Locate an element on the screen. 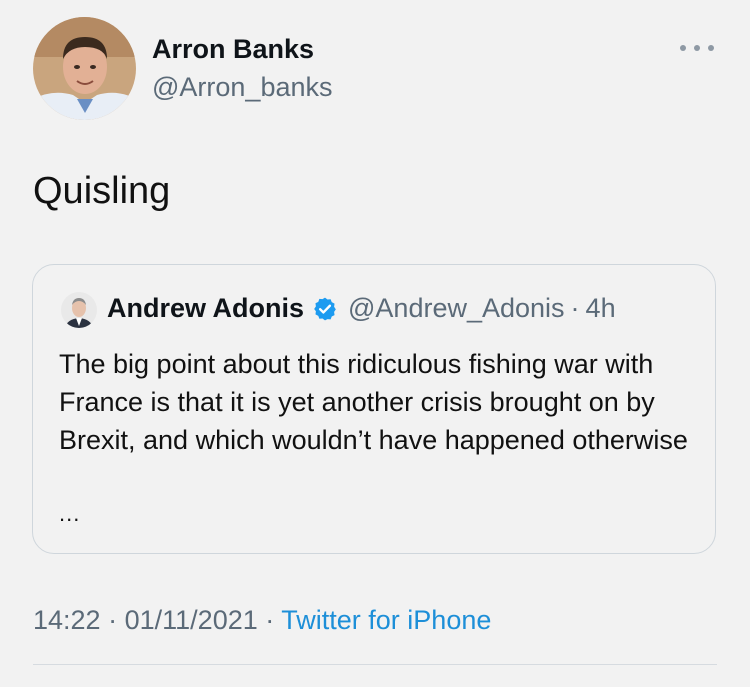 The image size is (750, 687). tweet-text: Quisling is located at coordinates (102, 191).